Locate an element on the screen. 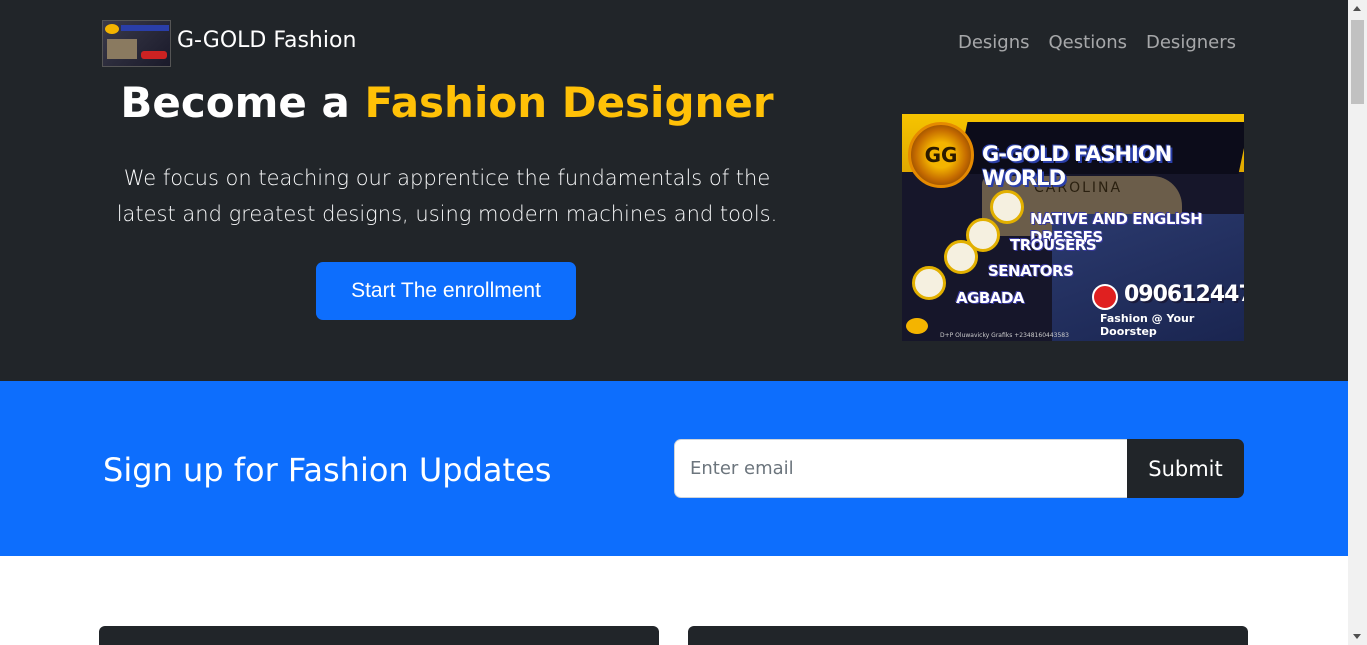 The image size is (1367, 645). email-input is located at coordinates (901, 468).